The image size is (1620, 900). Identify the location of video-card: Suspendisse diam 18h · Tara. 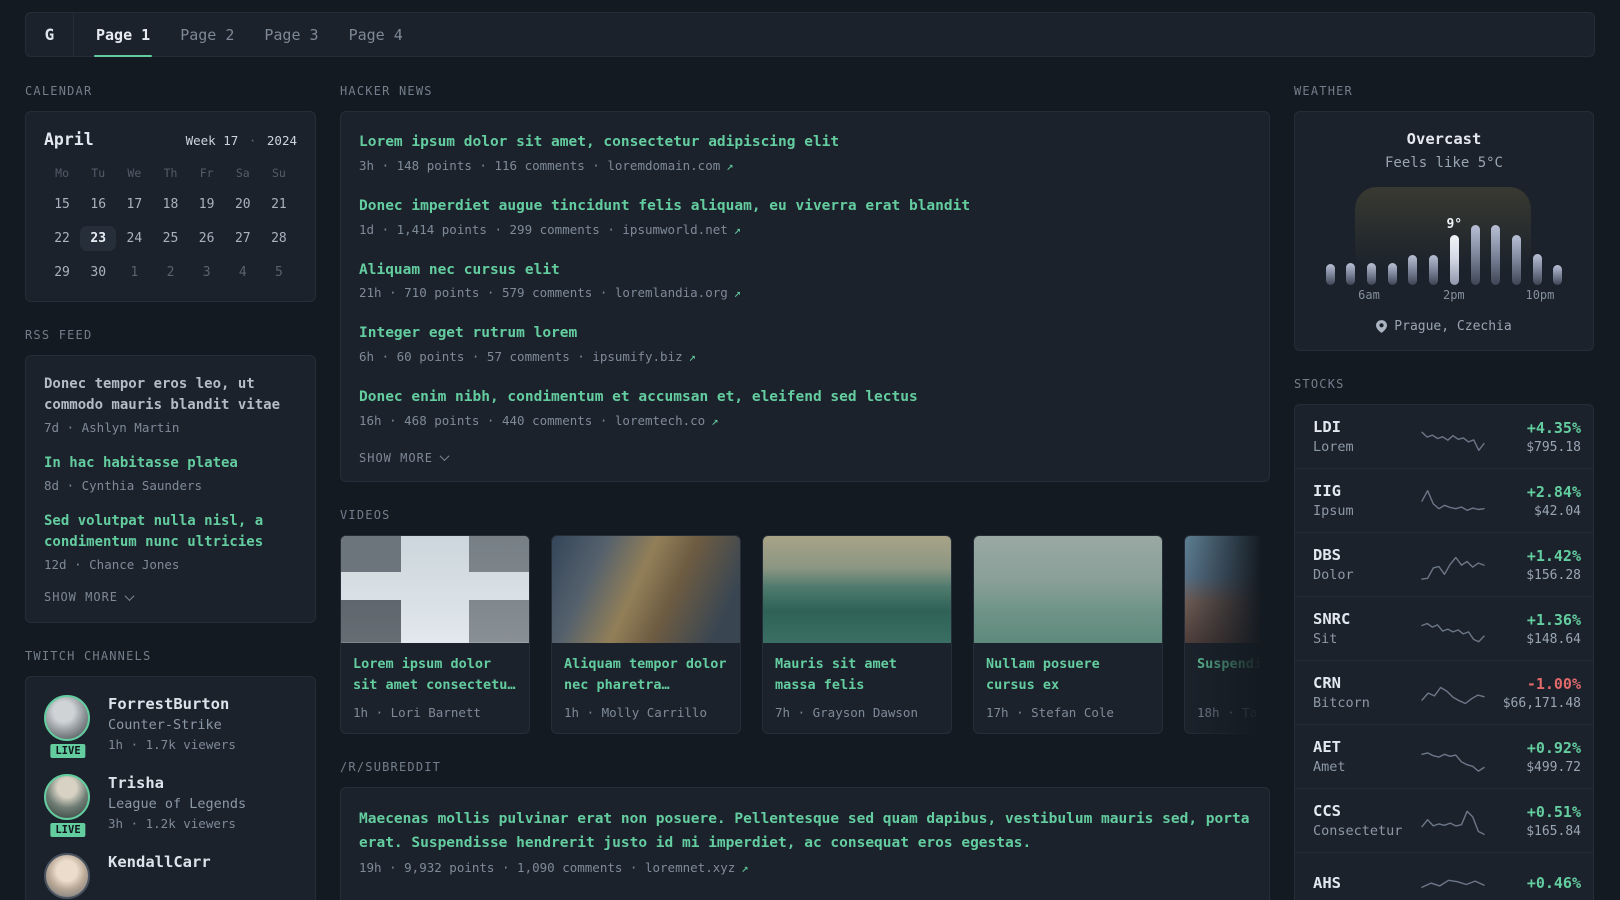
(1227, 634).